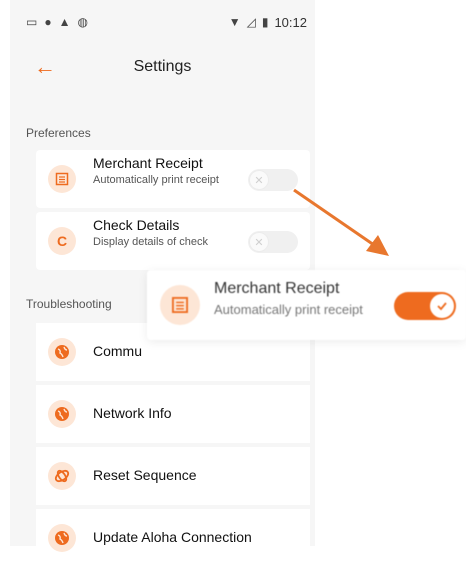 This screenshot has width=466, height=567. I want to click on globe-icon: ◍, so click(82, 22).